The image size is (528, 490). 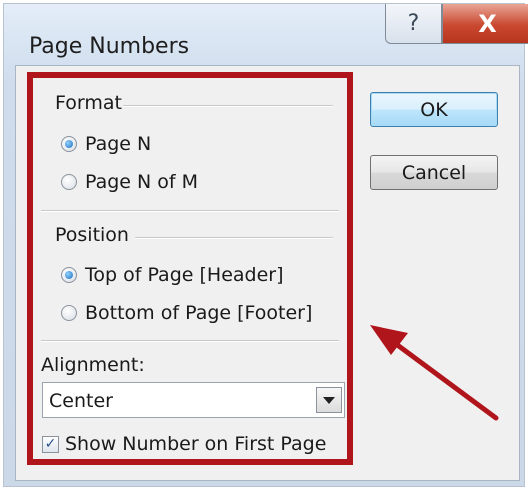 What do you see at coordinates (444, 379) in the screenshot?
I see `arrow-shaft` at bounding box center [444, 379].